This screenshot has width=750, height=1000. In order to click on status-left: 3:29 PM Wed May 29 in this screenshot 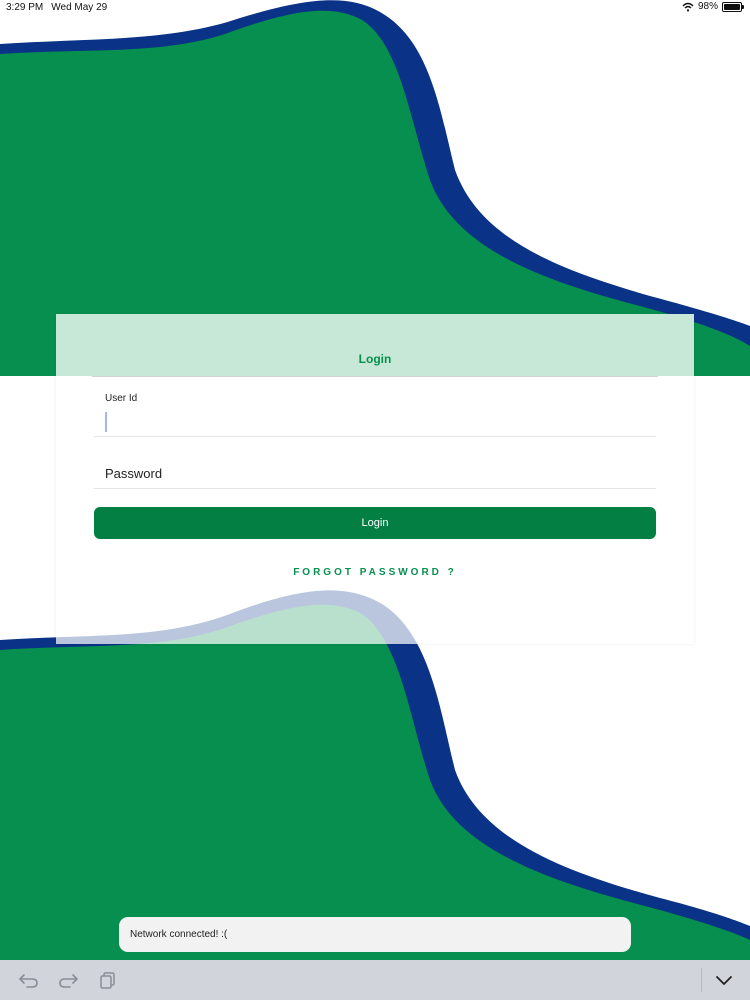, I will do `click(56, 7)`.